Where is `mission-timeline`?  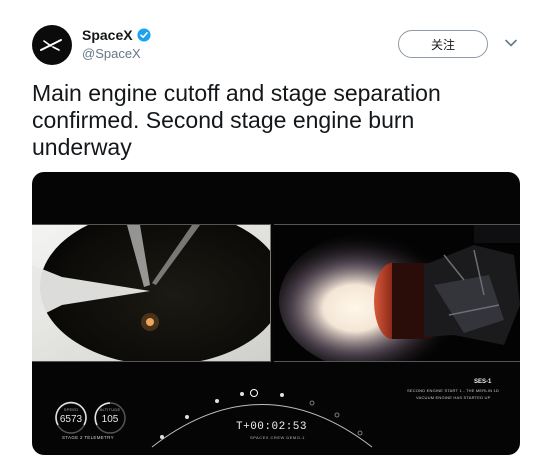
mission-timeline is located at coordinates (262, 418).